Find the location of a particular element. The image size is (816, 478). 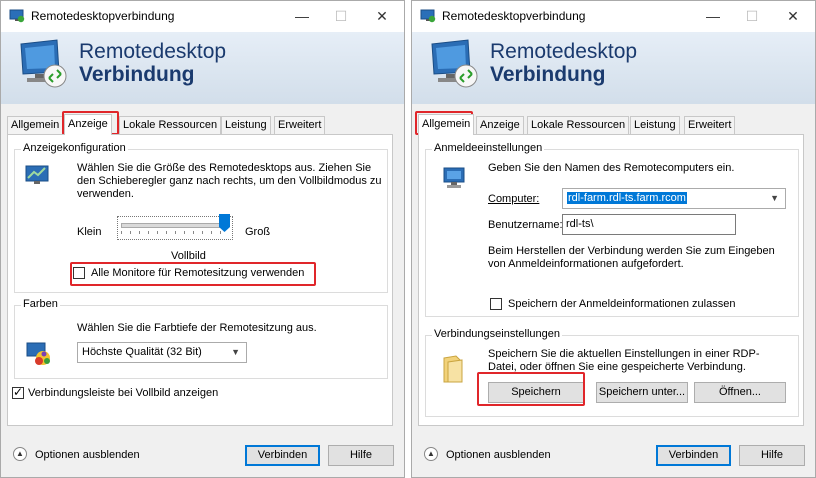

username-label: Benutzername: is located at coordinates (525, 225).